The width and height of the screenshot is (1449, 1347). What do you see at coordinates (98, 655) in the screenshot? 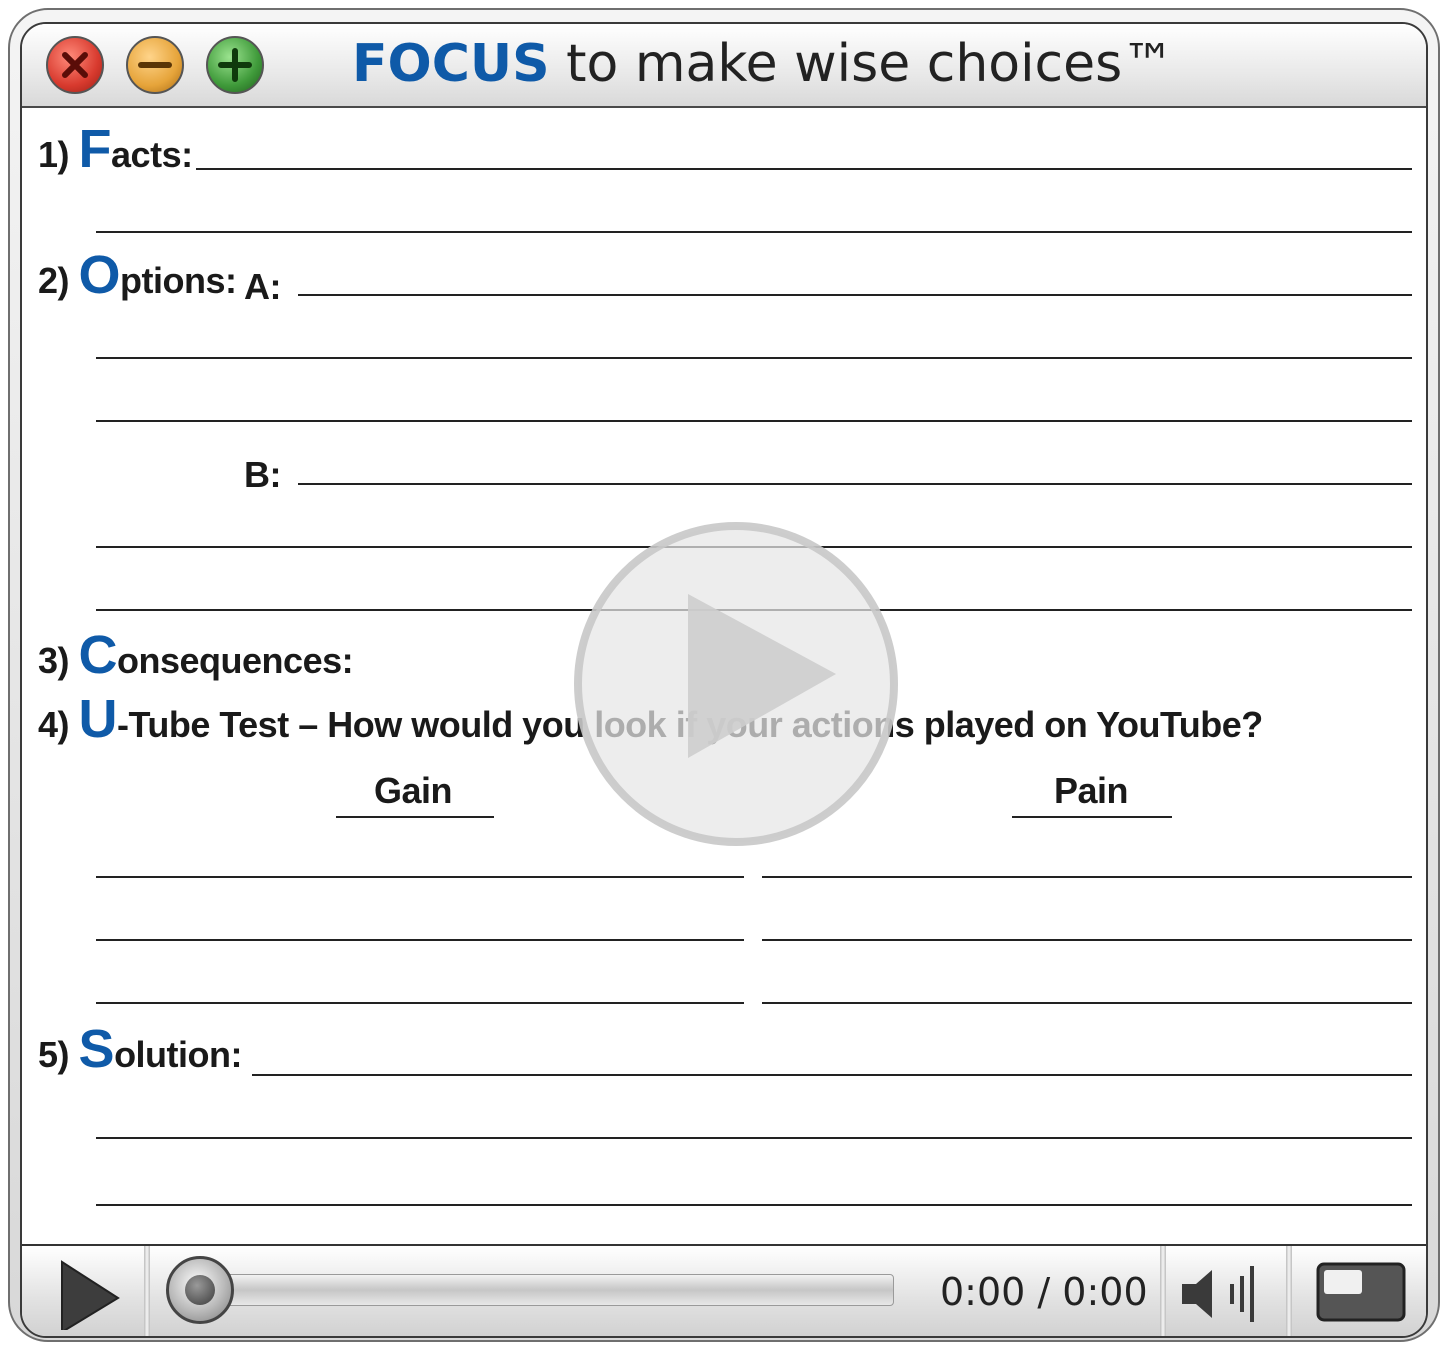
I see `consequences-initial: C` at bounding box center [98, 655].